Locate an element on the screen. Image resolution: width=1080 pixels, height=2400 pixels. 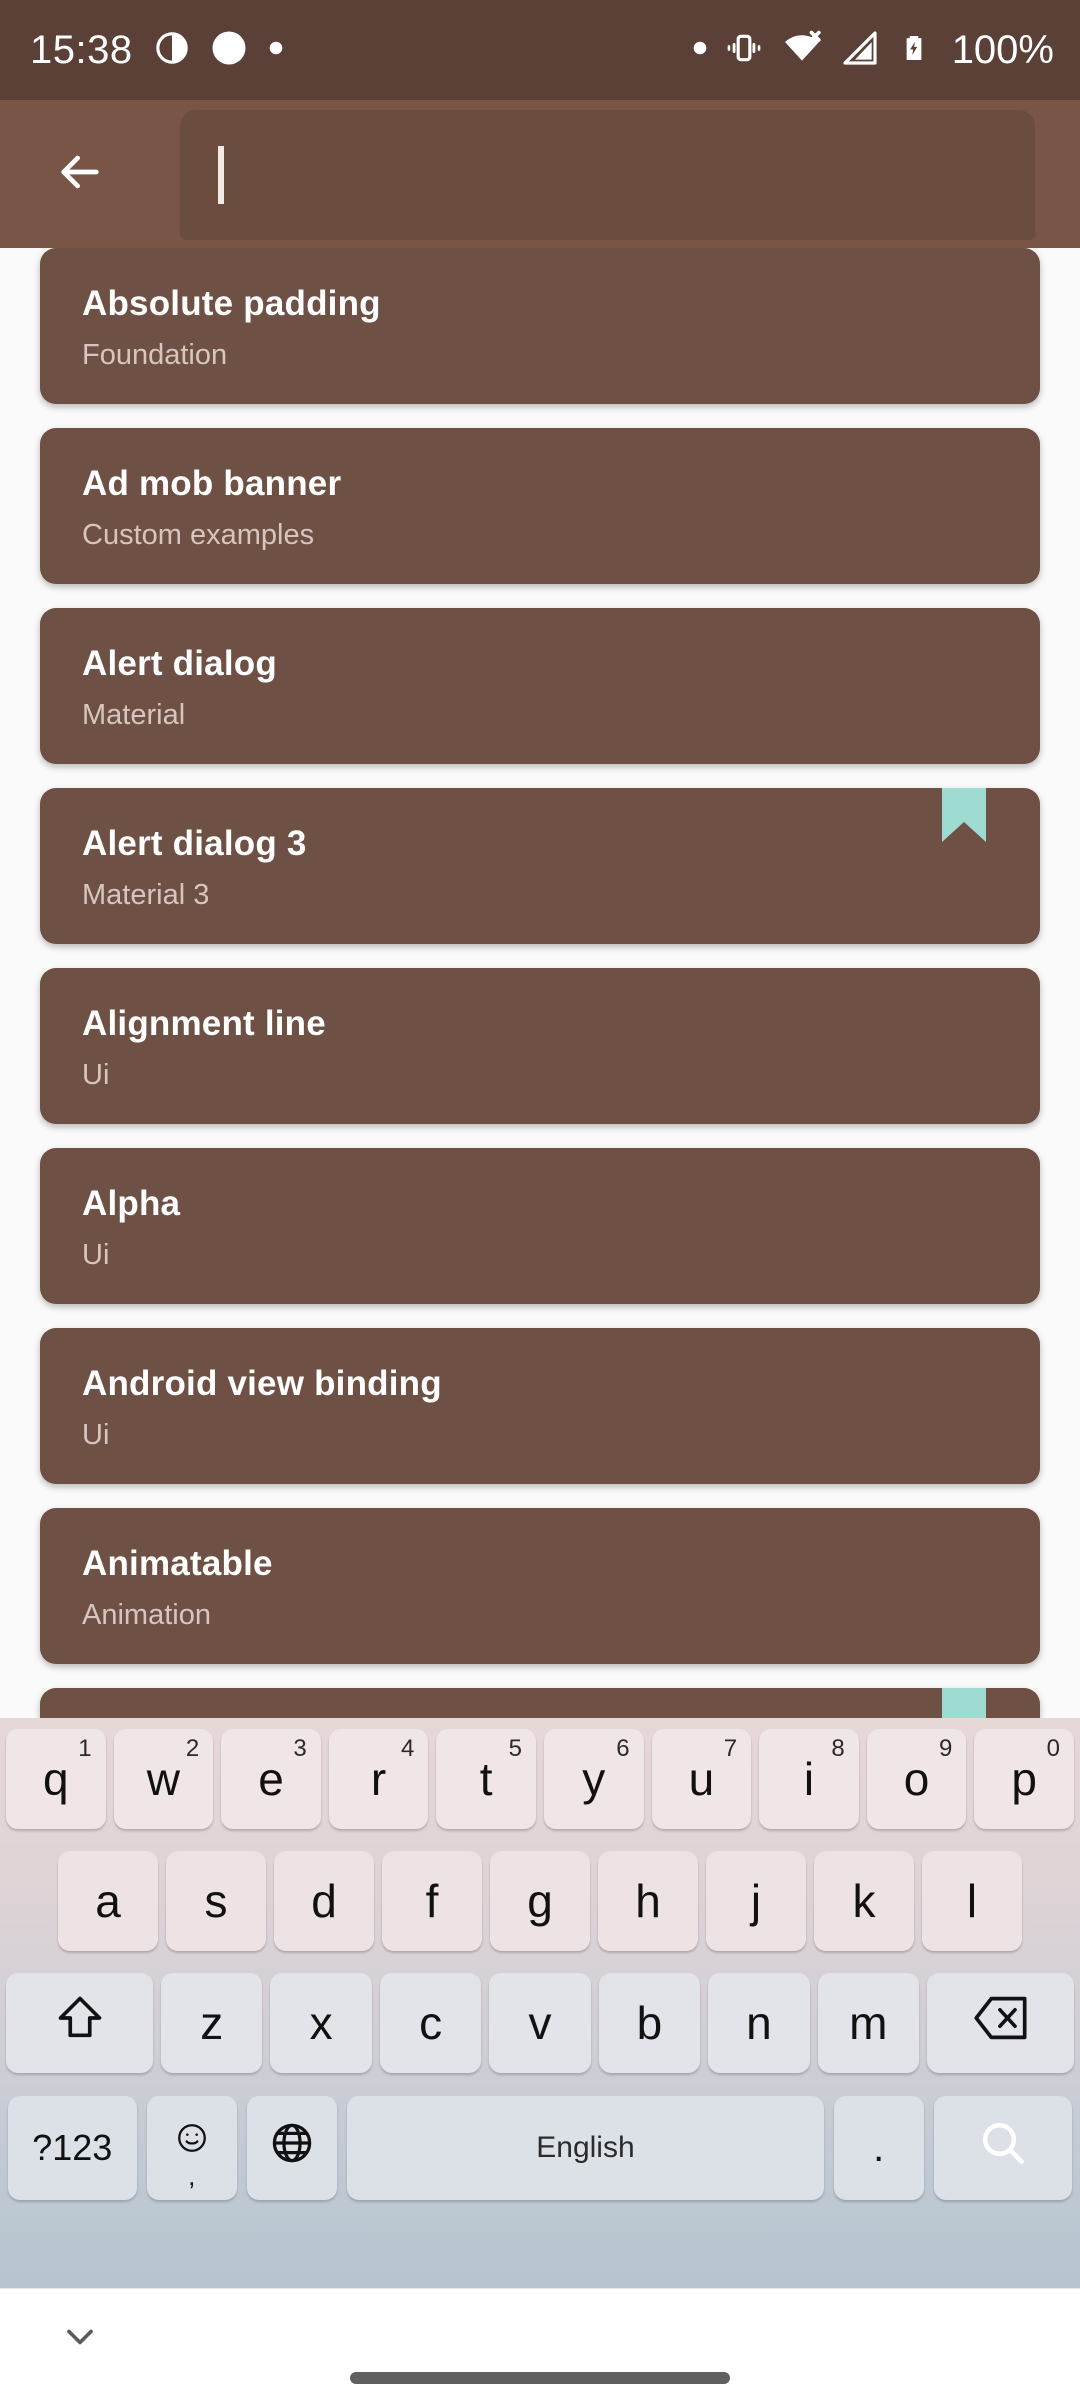
key-m: m is located at coordinates (868, 2023).